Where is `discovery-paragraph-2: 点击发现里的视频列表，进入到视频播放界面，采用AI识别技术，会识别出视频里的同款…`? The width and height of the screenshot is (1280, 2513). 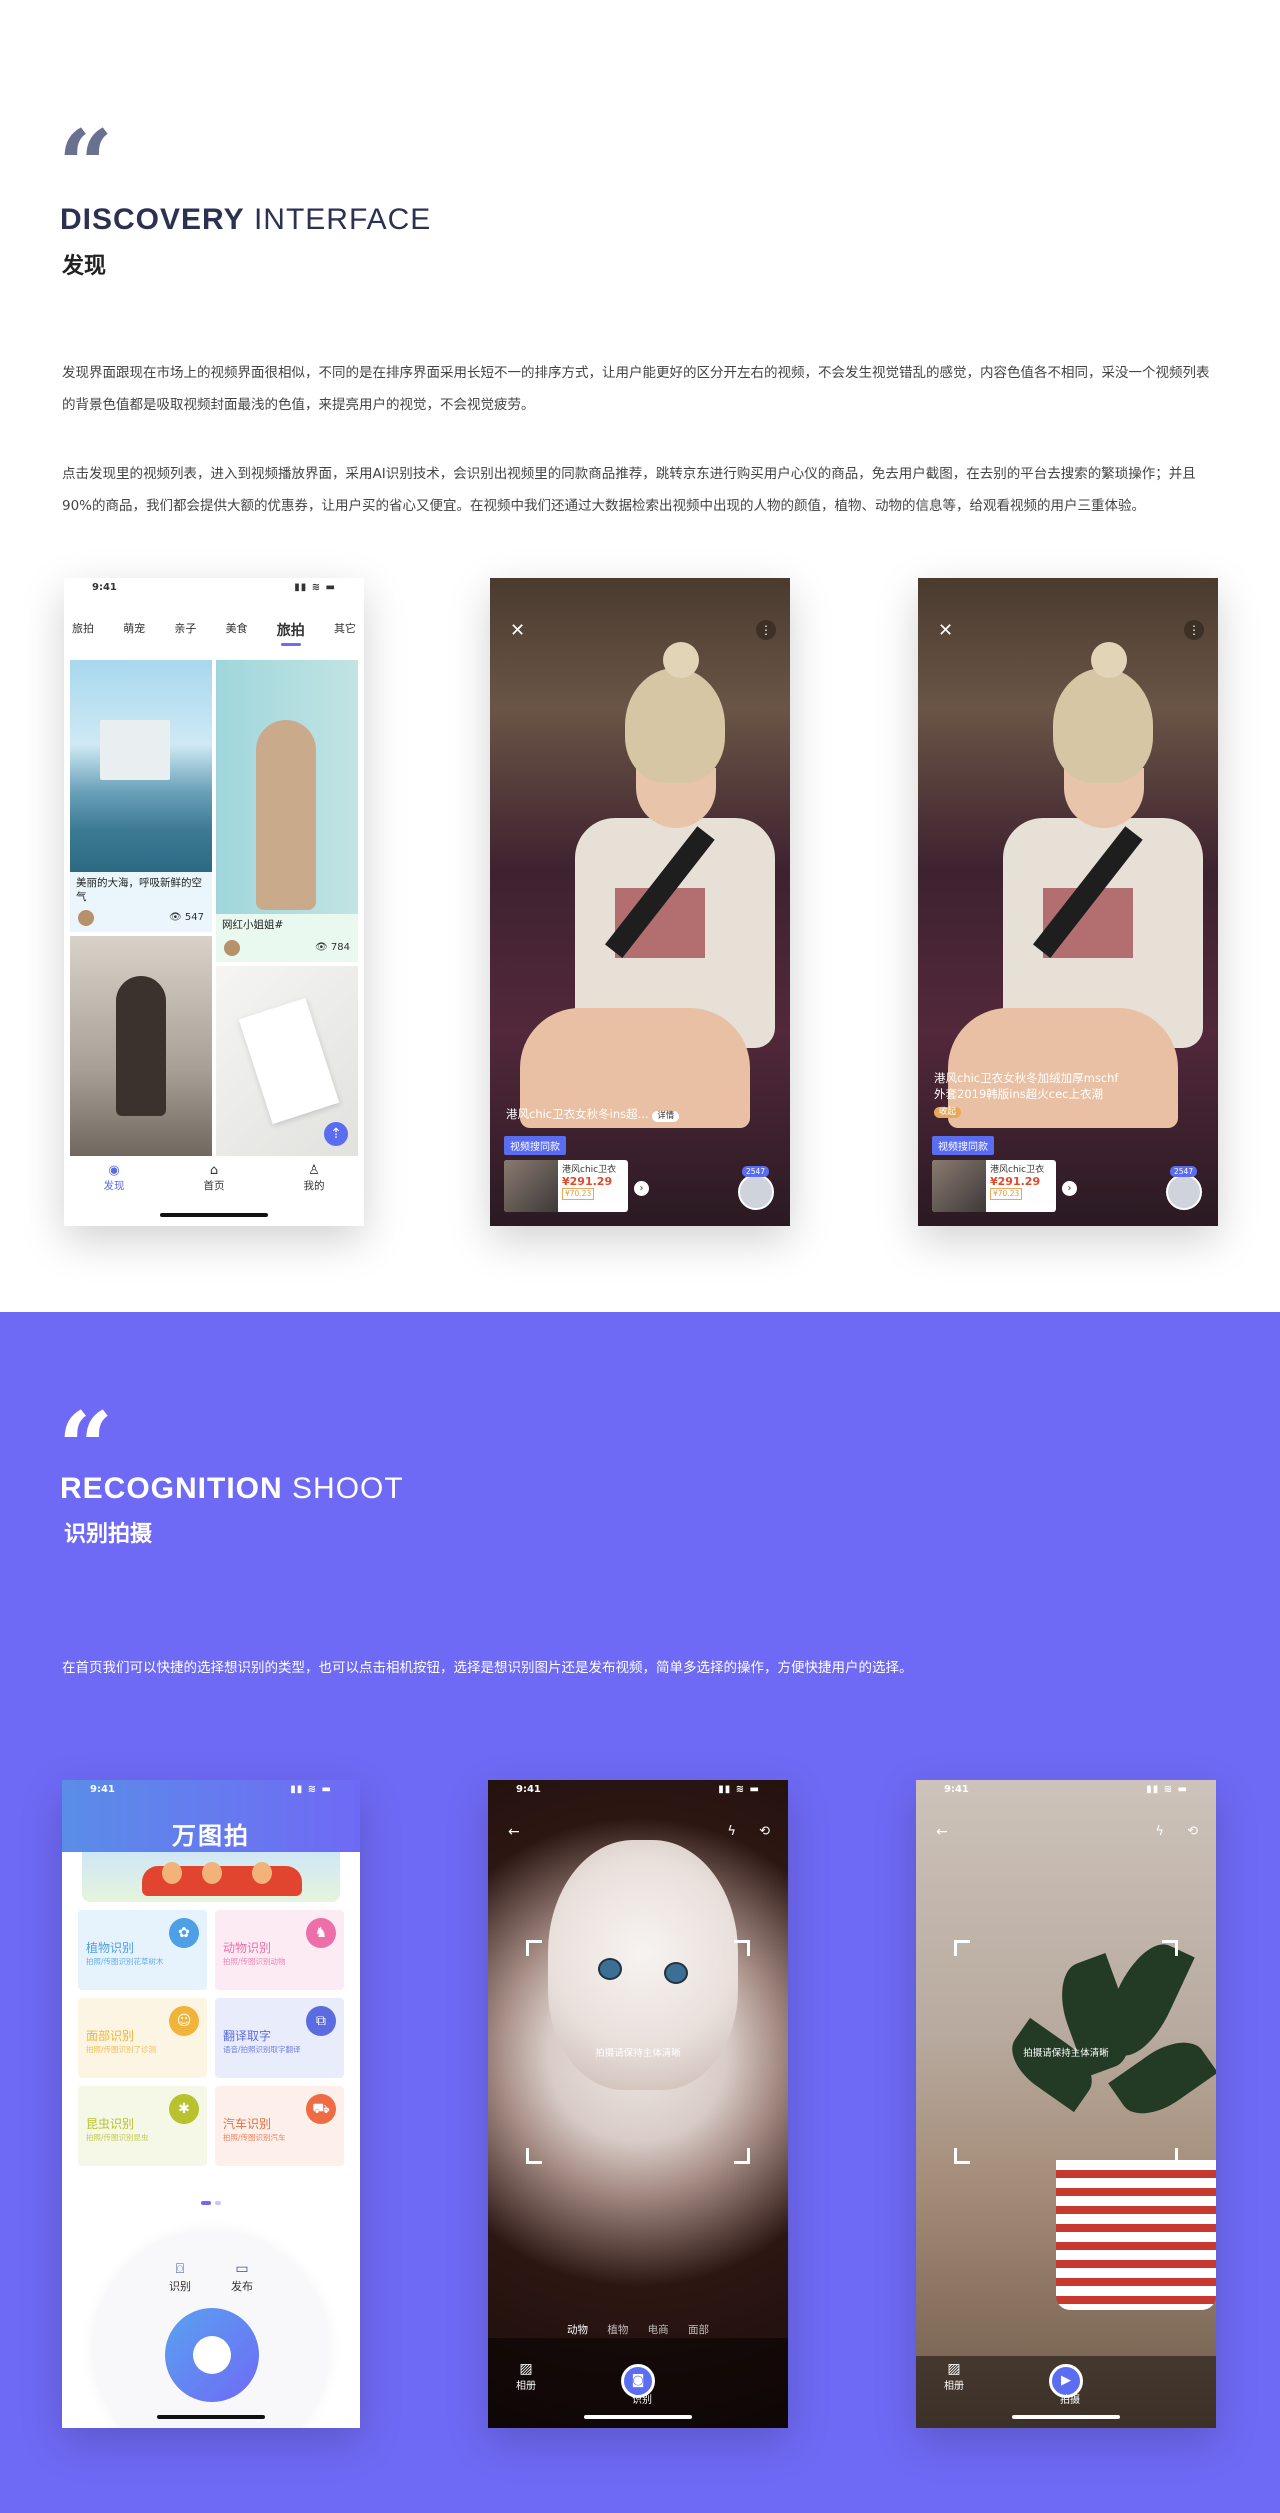
discovery-paragraph-2: 点击发现里的视频列表，进入到视频播放界面，采用AI识别技术，会识别出视频里的同款… is located at coordinates (629, 490).